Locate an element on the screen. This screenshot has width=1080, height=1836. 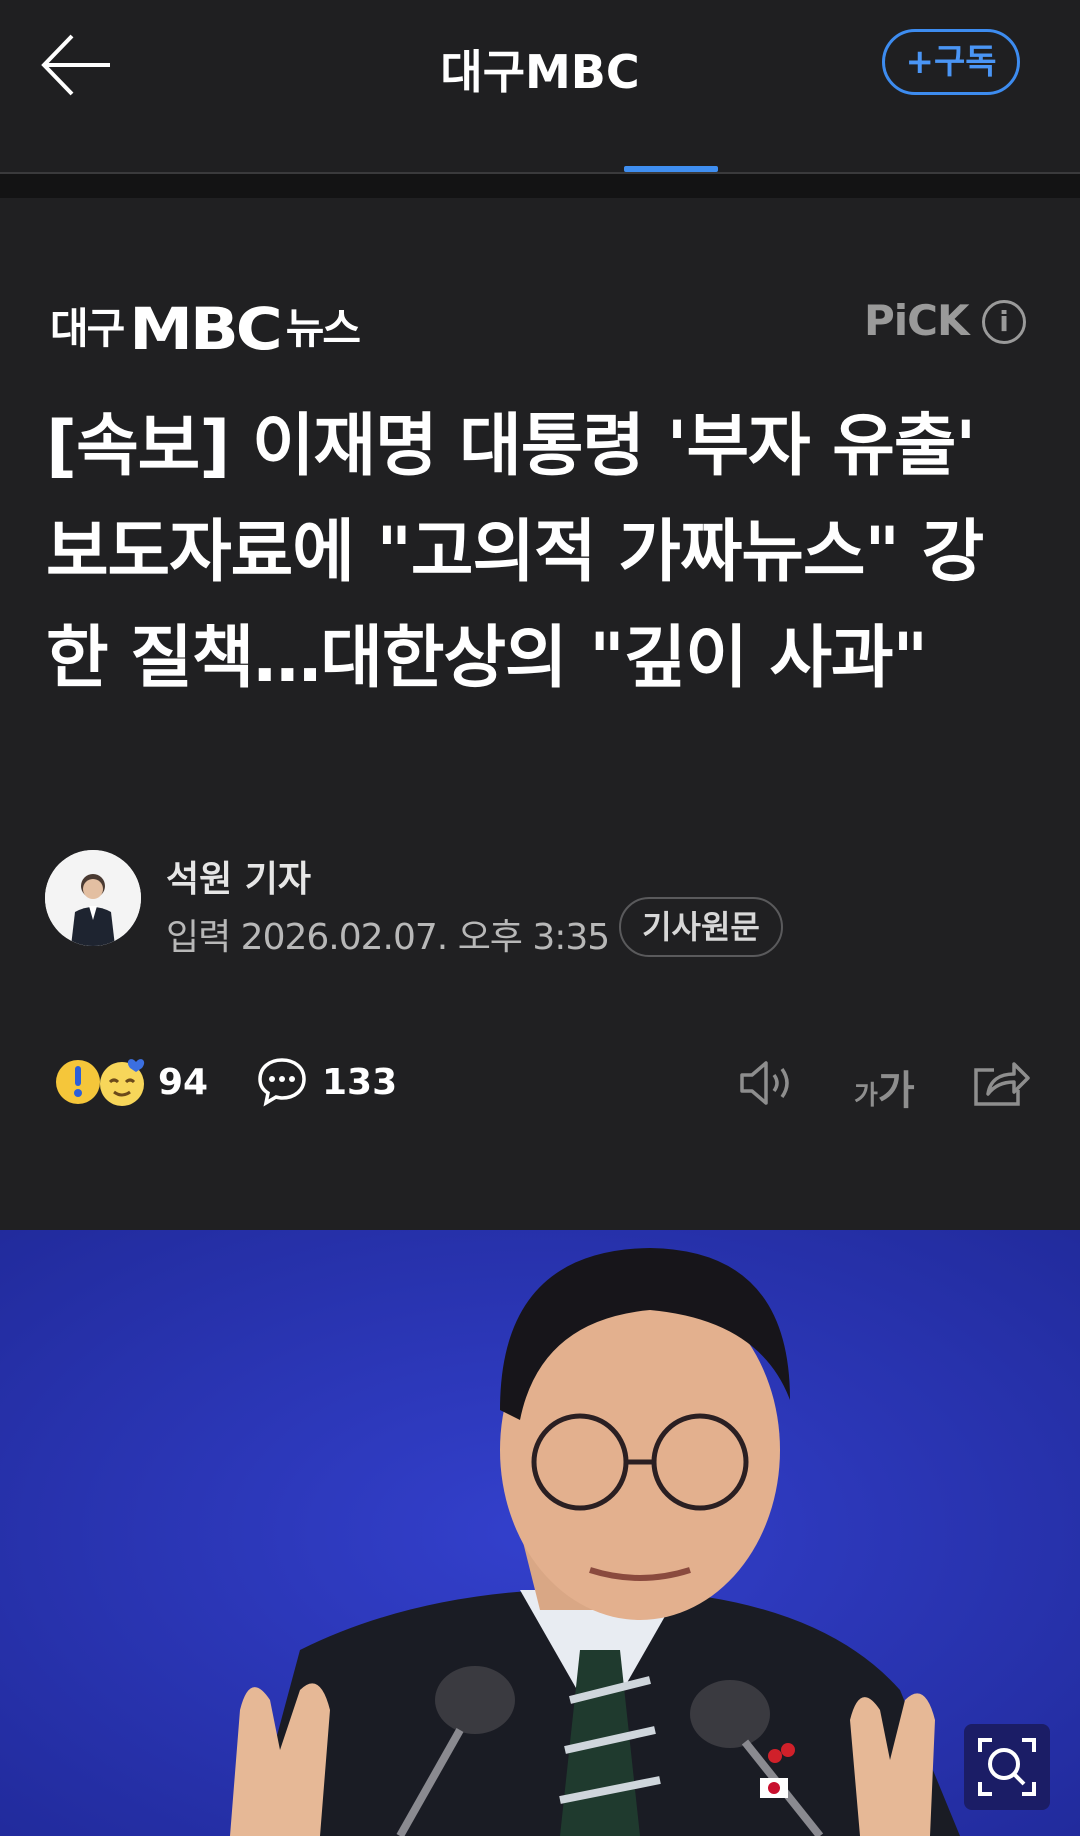
surprise-emoji-icon is located at coordinates (100, 1082).